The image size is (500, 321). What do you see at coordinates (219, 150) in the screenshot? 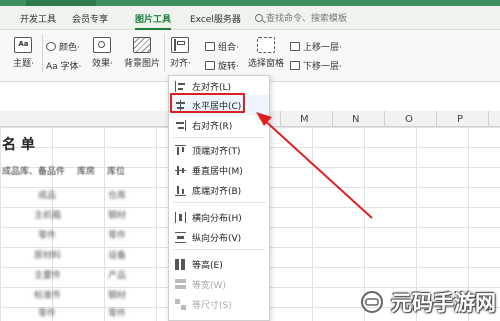
I see `menu-item-align-top: 顶端对齐(T)` at bounding box center [219, 150].